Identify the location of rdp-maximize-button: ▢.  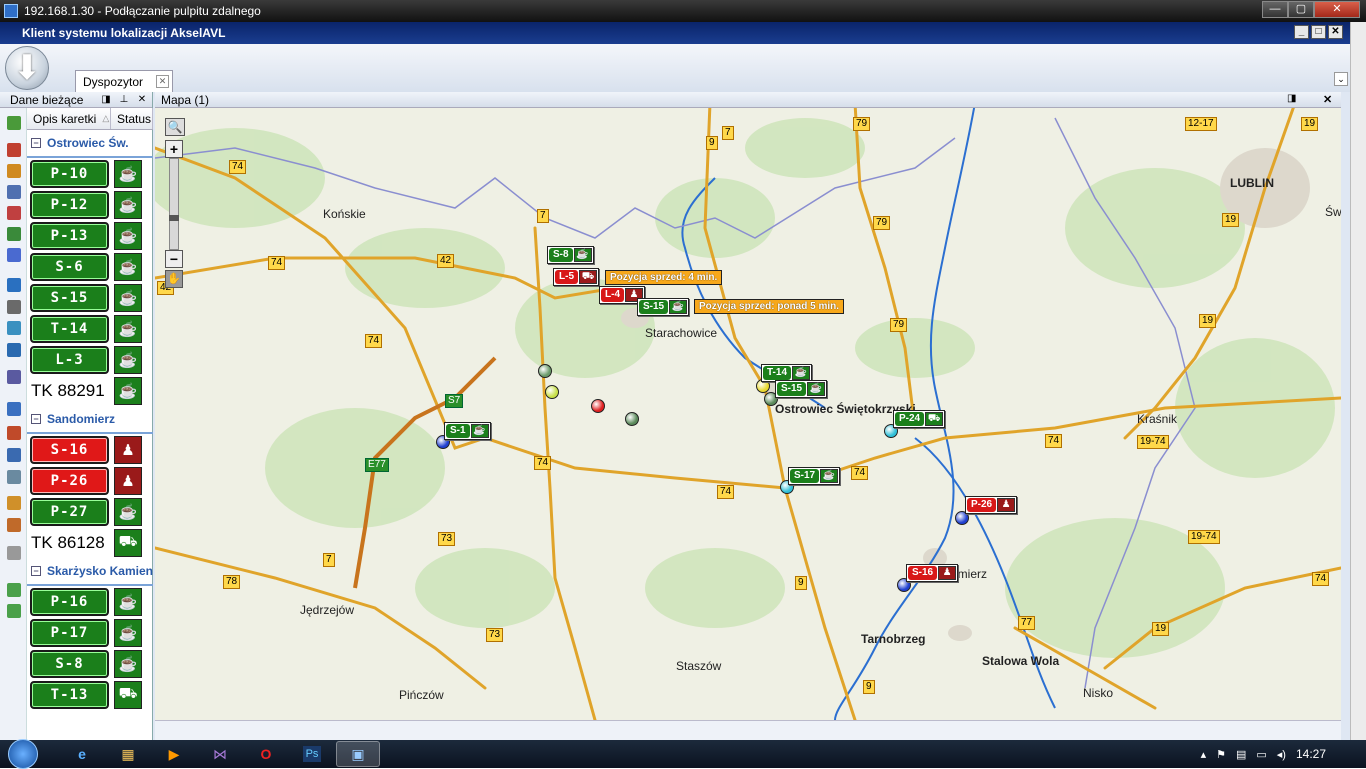
(1301, 9).